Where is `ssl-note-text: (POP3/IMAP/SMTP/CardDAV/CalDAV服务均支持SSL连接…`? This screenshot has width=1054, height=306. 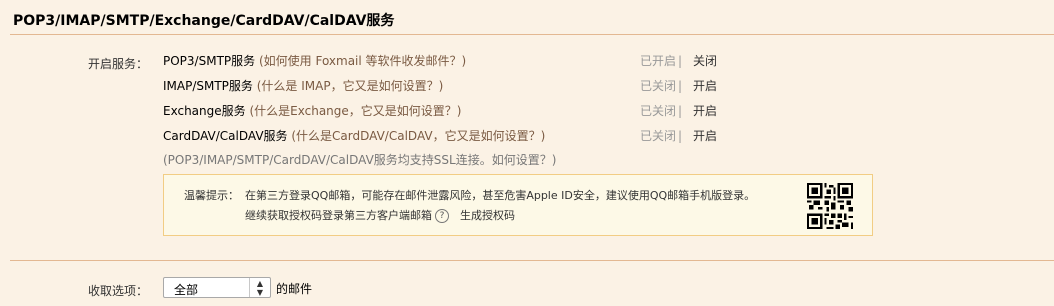 ssl-note-text: (POP3/IMAP/SMTP/CardDAV/CalDAV服务均支持SSL连接… is located at coordinates (327, 160).